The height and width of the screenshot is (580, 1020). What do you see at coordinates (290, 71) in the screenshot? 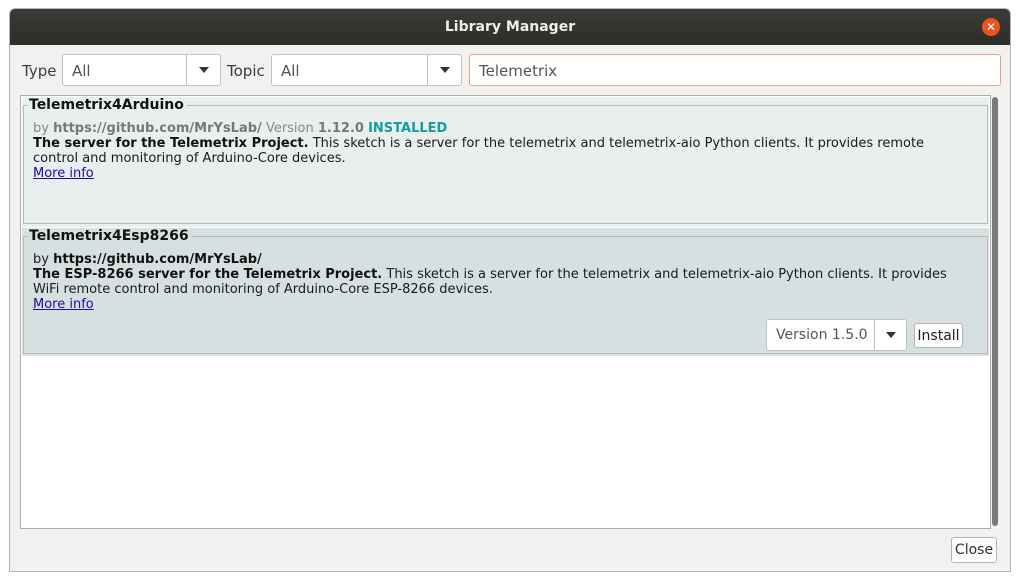
I see `topic-select-value: All` at bounding box center [290, 71].